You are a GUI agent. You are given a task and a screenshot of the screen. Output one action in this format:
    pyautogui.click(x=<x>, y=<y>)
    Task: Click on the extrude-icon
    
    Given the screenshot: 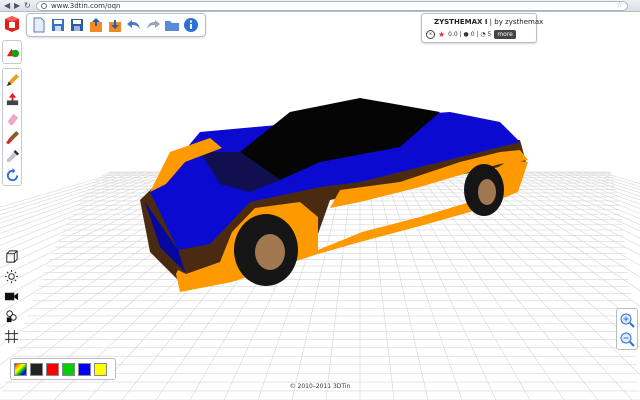 What is the action you would take?
    pyautogui.click(x=12, y=99)
    